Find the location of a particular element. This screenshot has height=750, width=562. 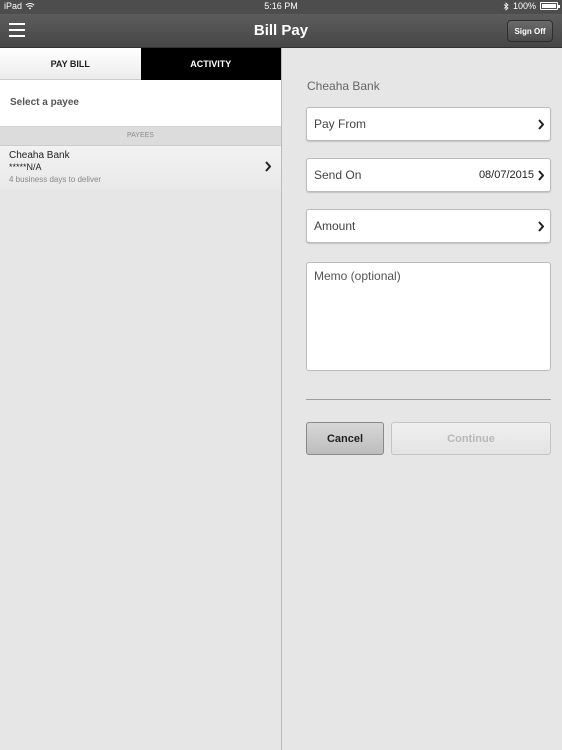

payee-account: *****N/A is located at coordinates (25, 167).